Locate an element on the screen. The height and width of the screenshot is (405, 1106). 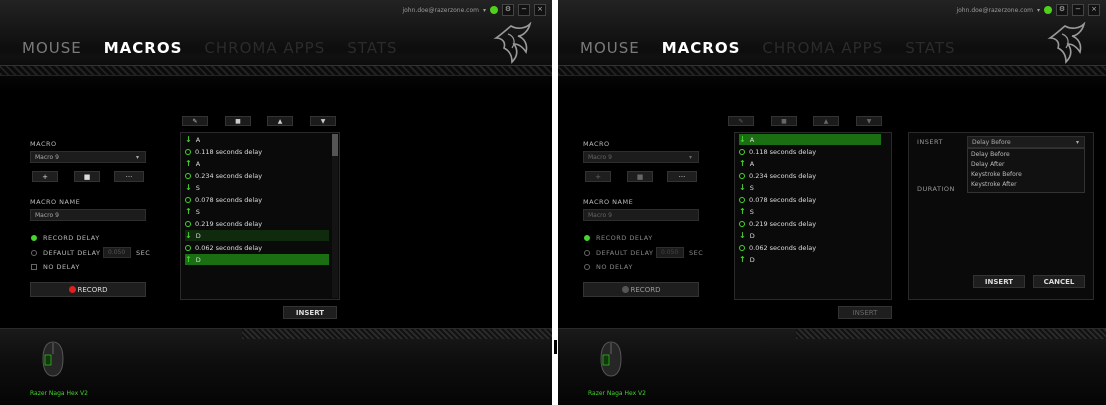
list-item: ↓ A is located at coordinates (257, 139).